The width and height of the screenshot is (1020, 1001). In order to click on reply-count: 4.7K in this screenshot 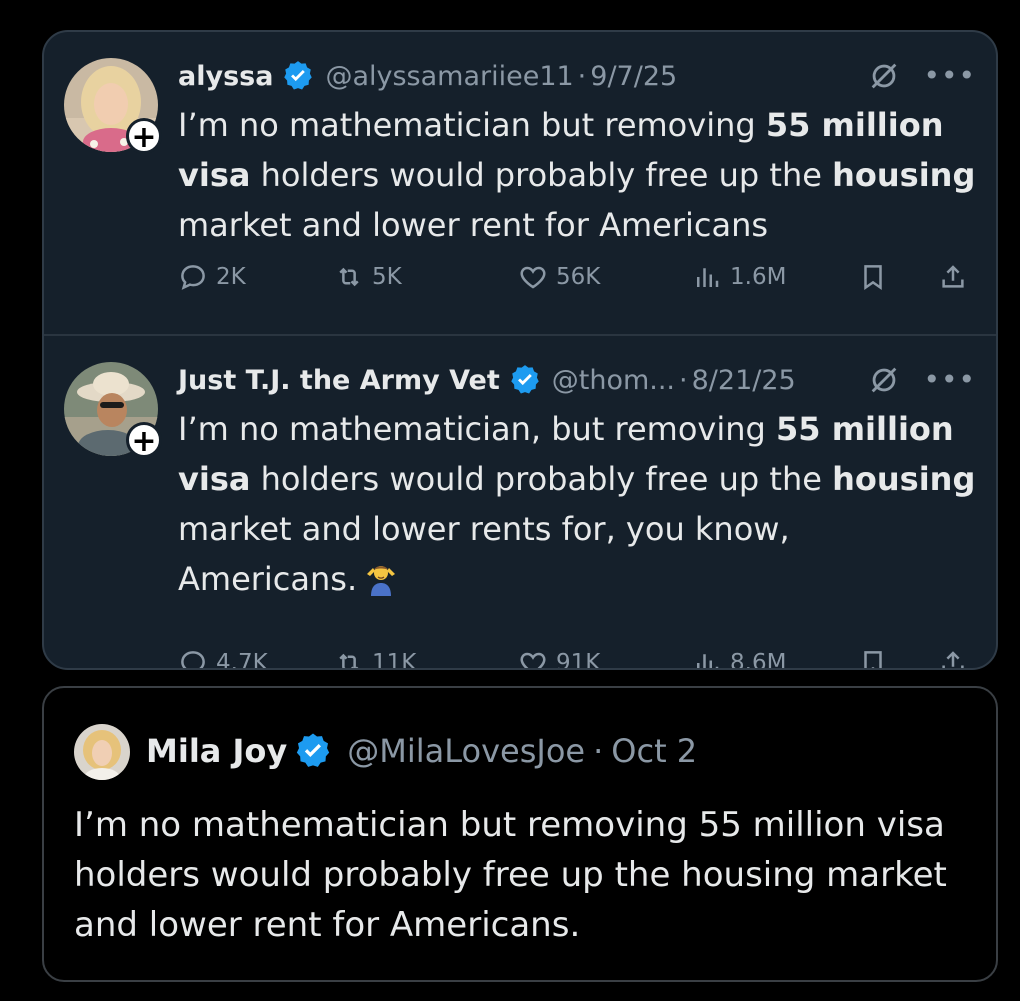, I will do `click(242, 660)`.